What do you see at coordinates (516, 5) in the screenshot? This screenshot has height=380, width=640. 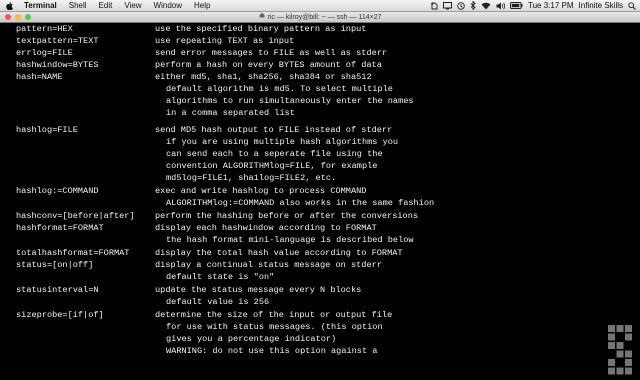 I see `battery-icon` at bounding box center [516, 5].